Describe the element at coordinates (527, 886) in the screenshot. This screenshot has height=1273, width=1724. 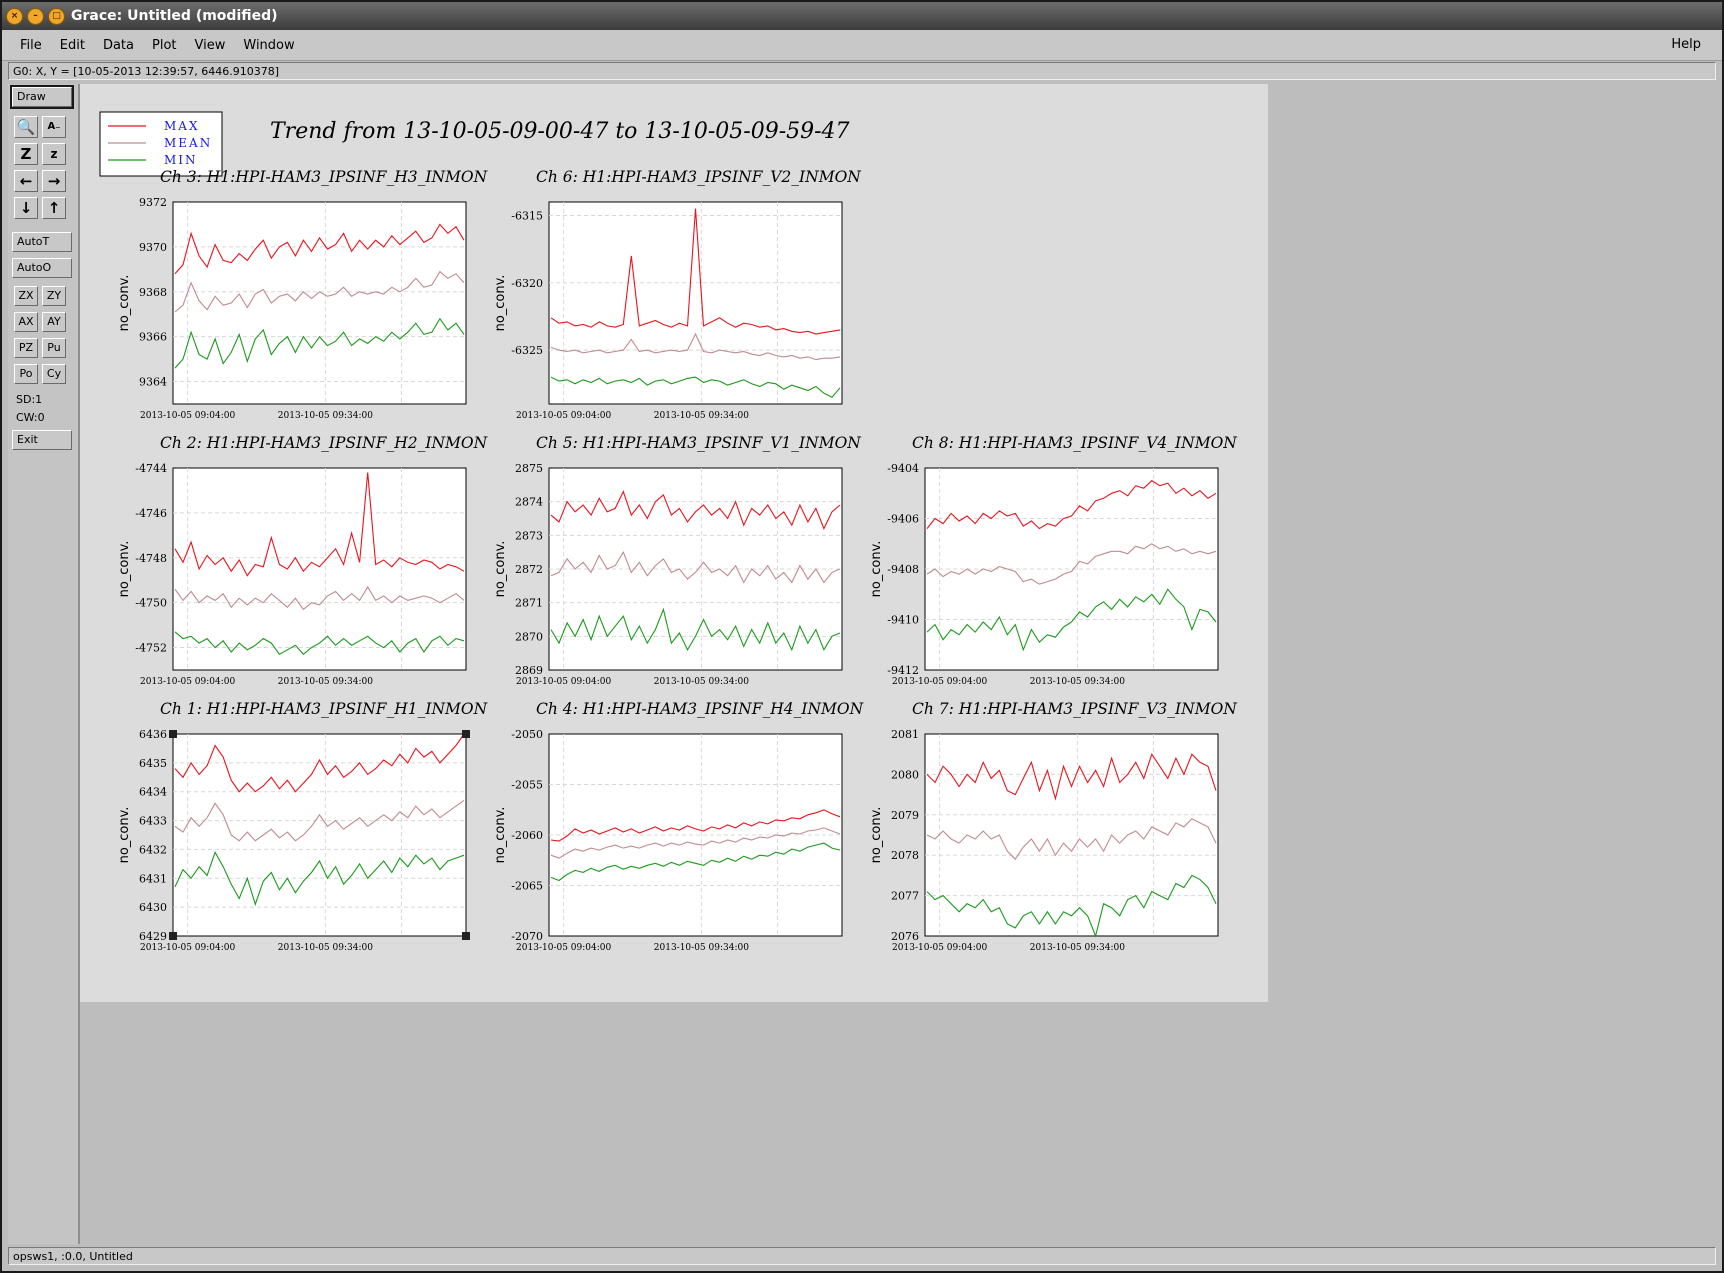
I see `y-tick-label: -2065` at that location.